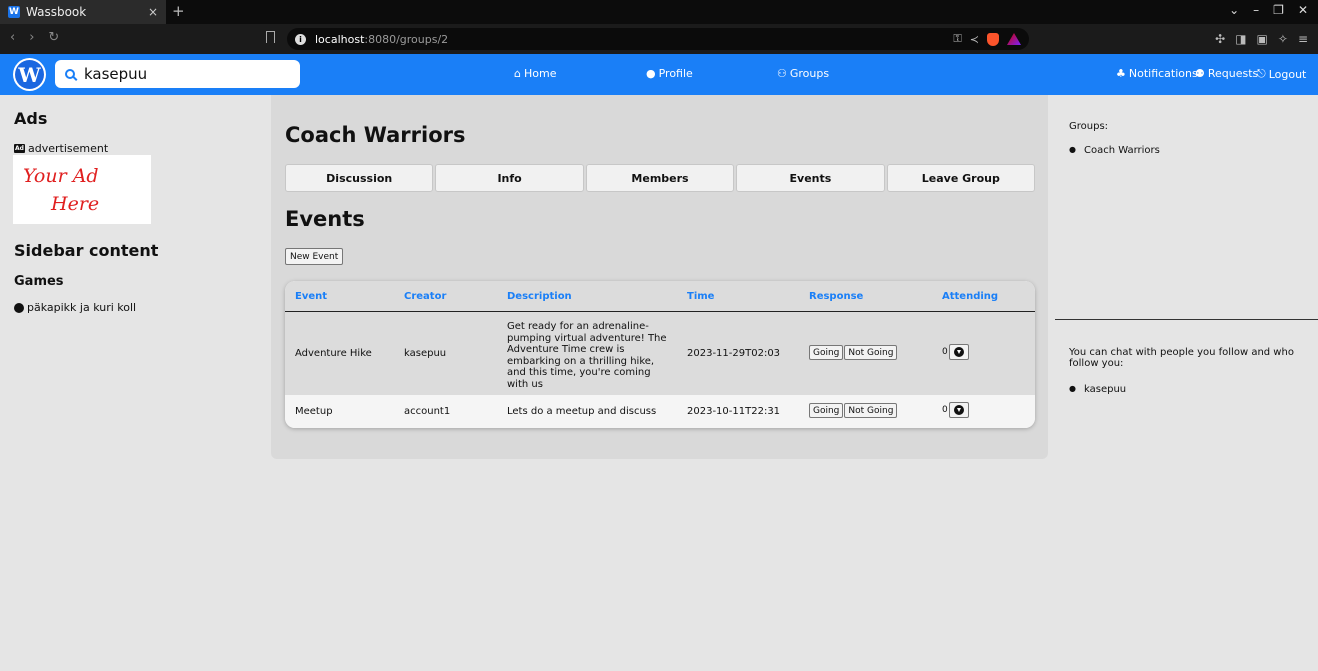  Describe the element at coordinates (1278, 10) in the screenshot. I see `maximize-icon: ❐` at that location.